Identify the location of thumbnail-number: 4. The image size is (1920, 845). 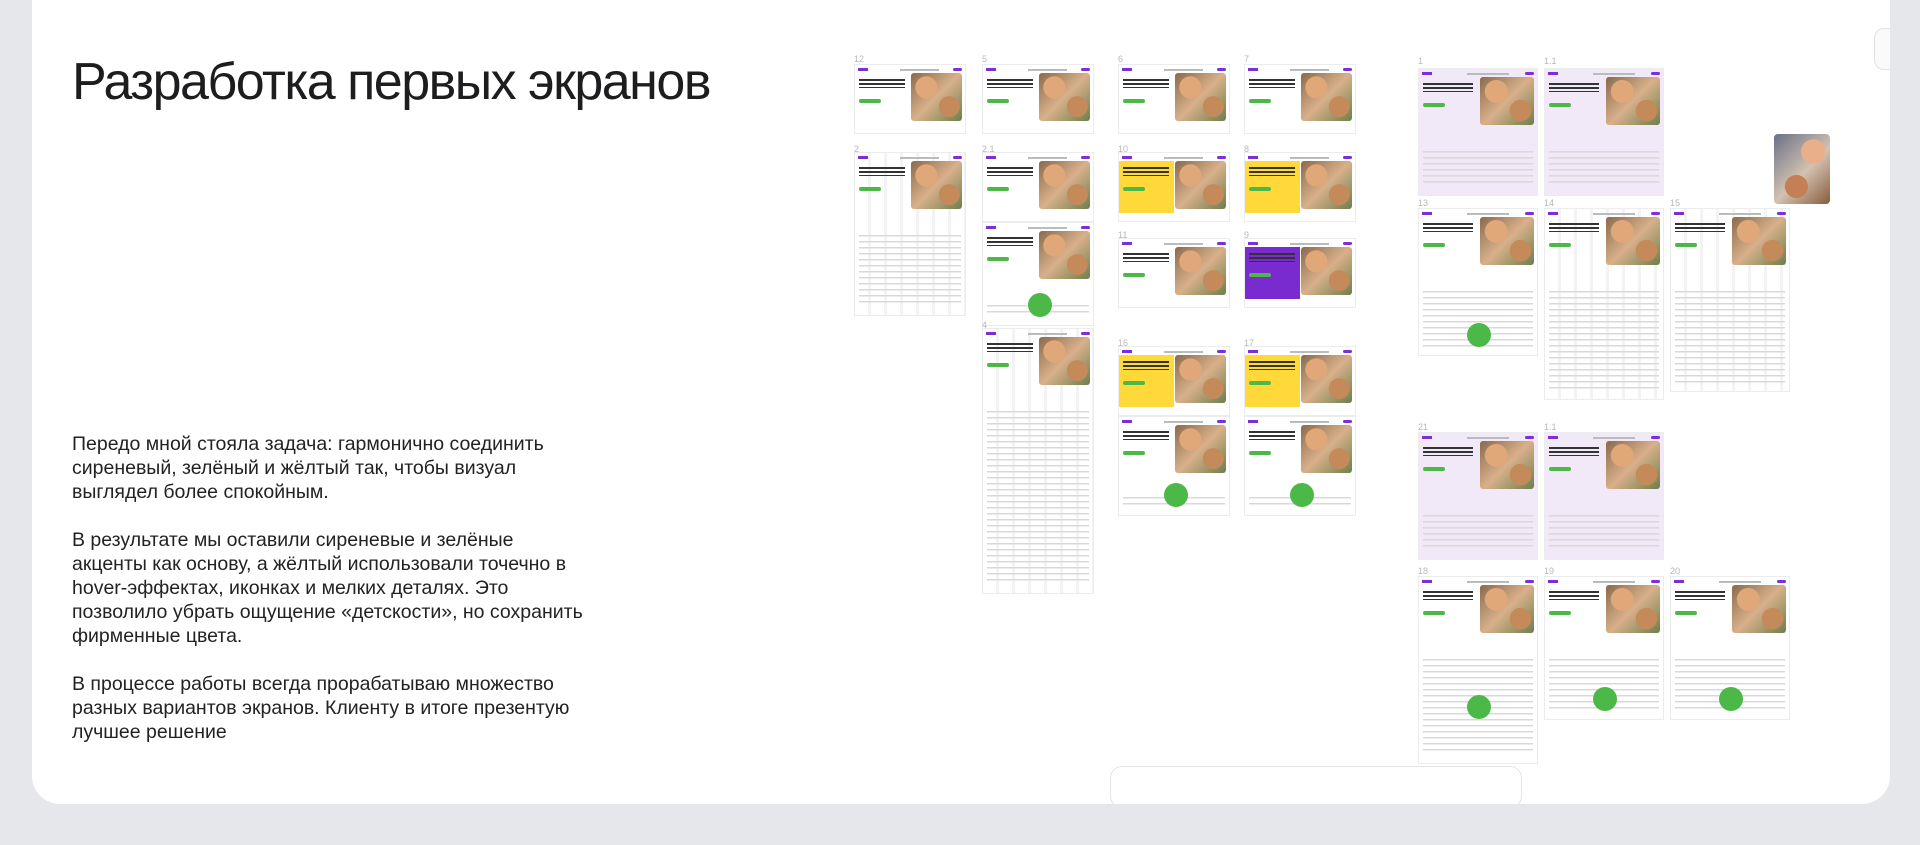
(985, 325).